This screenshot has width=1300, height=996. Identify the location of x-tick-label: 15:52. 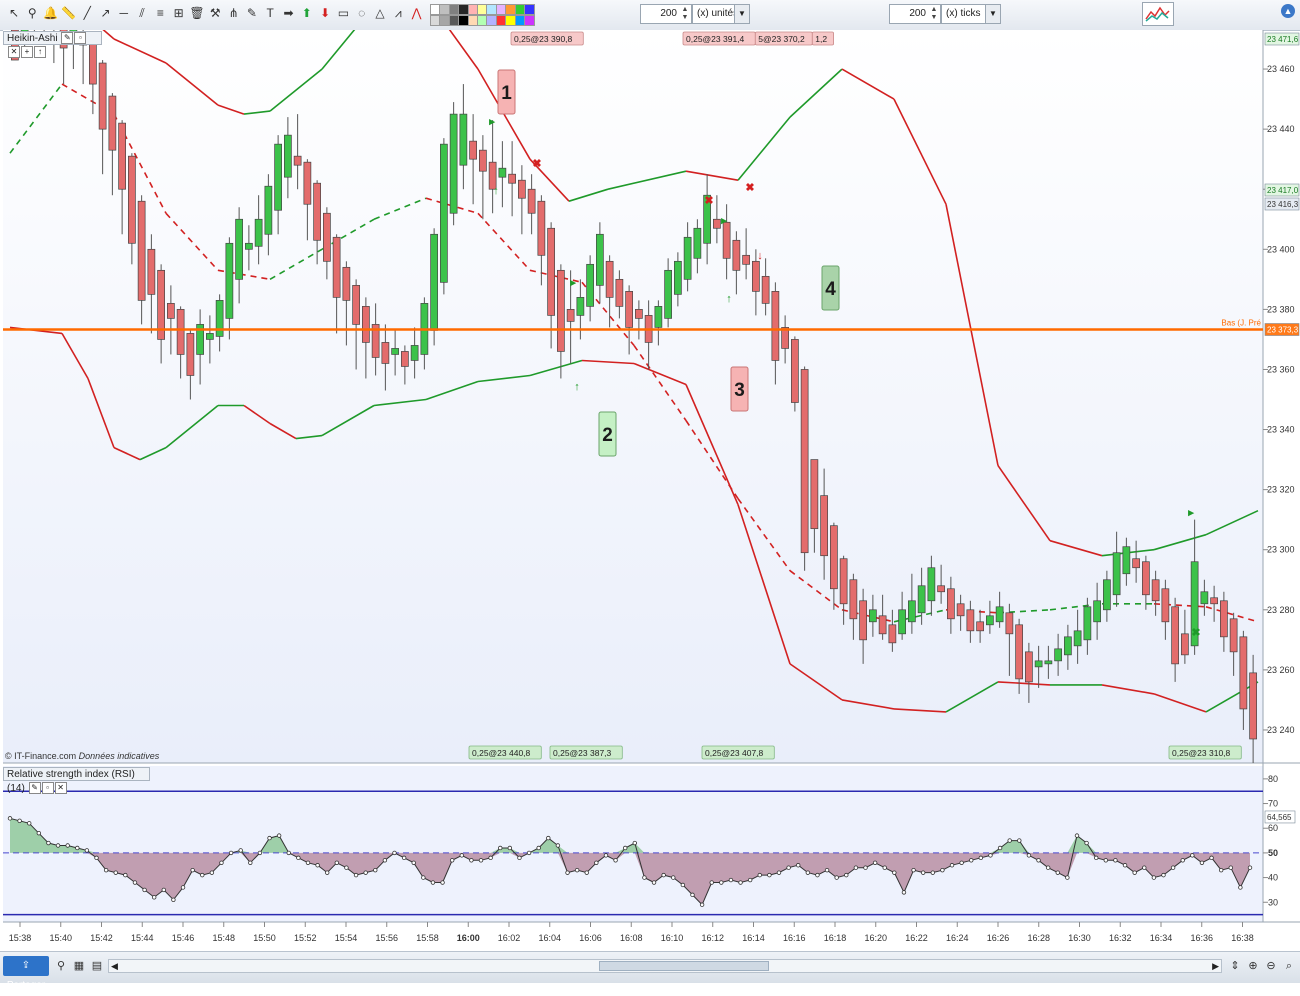
(305, 938).